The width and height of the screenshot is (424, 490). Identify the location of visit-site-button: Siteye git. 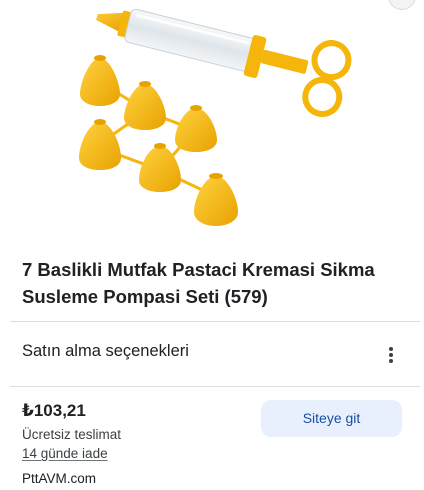
(331, 418).